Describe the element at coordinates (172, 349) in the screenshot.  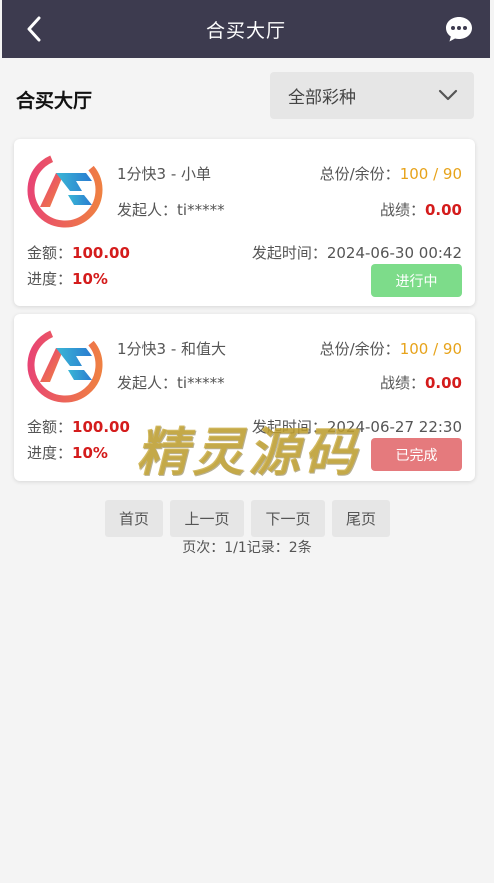
I see `game-name: 1分快3 - 和值大` at that location.